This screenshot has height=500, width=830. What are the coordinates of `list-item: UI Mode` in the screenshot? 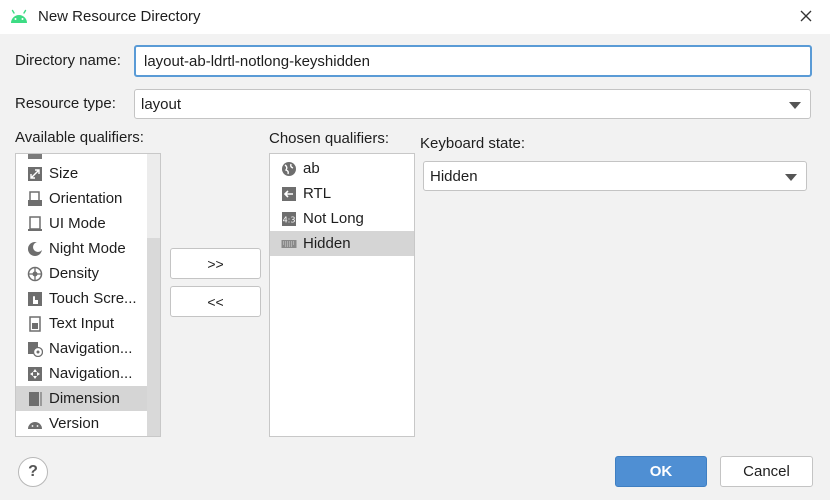 It's located at (82, 223).